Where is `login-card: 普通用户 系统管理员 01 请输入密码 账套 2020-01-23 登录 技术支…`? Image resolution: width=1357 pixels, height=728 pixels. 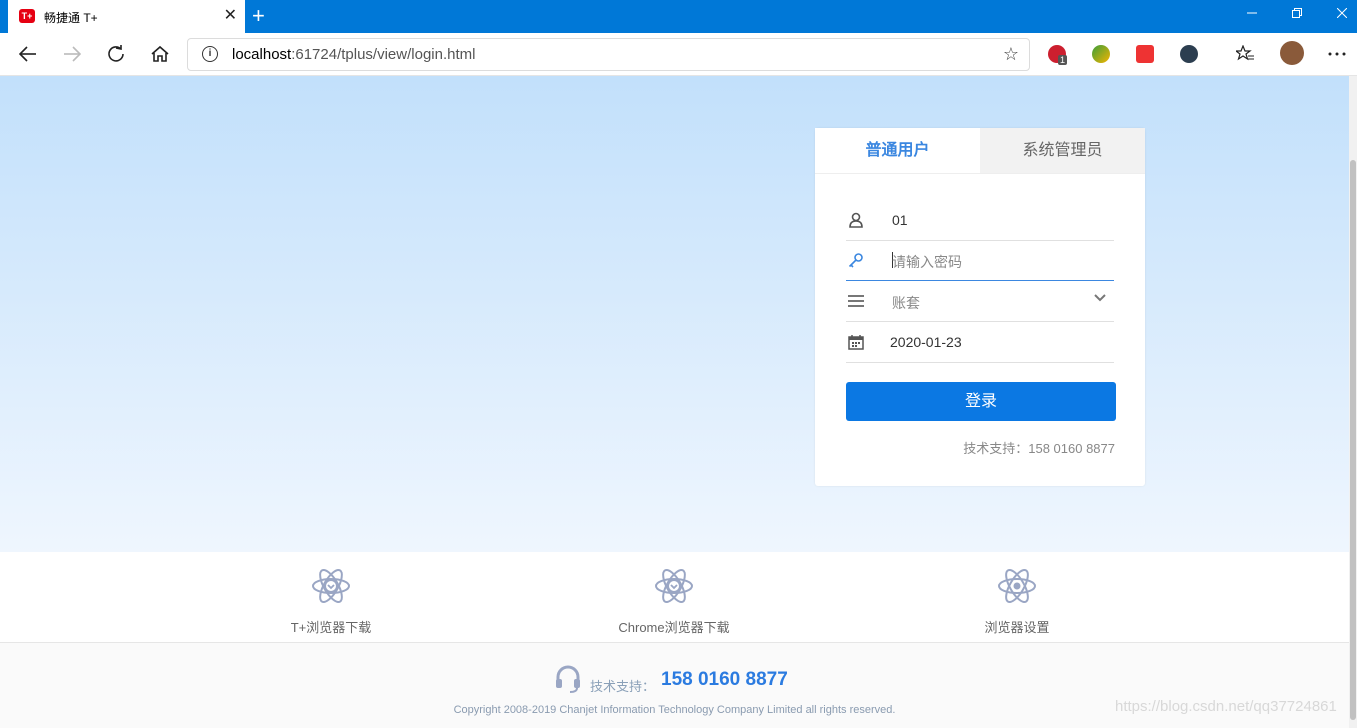 login-card: 普通用户 系统管理员 01 请输入密码 账套 2020-01-23 登录 技术支… is located at coordinates (980, 307).